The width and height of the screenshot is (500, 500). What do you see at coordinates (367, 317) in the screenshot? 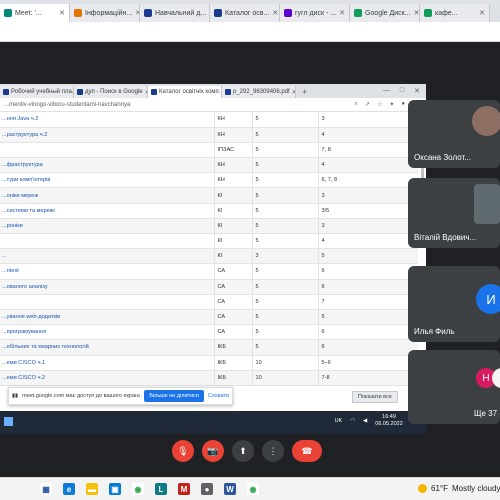
I see `course-semester: 5` at bounding box center [367, 317].